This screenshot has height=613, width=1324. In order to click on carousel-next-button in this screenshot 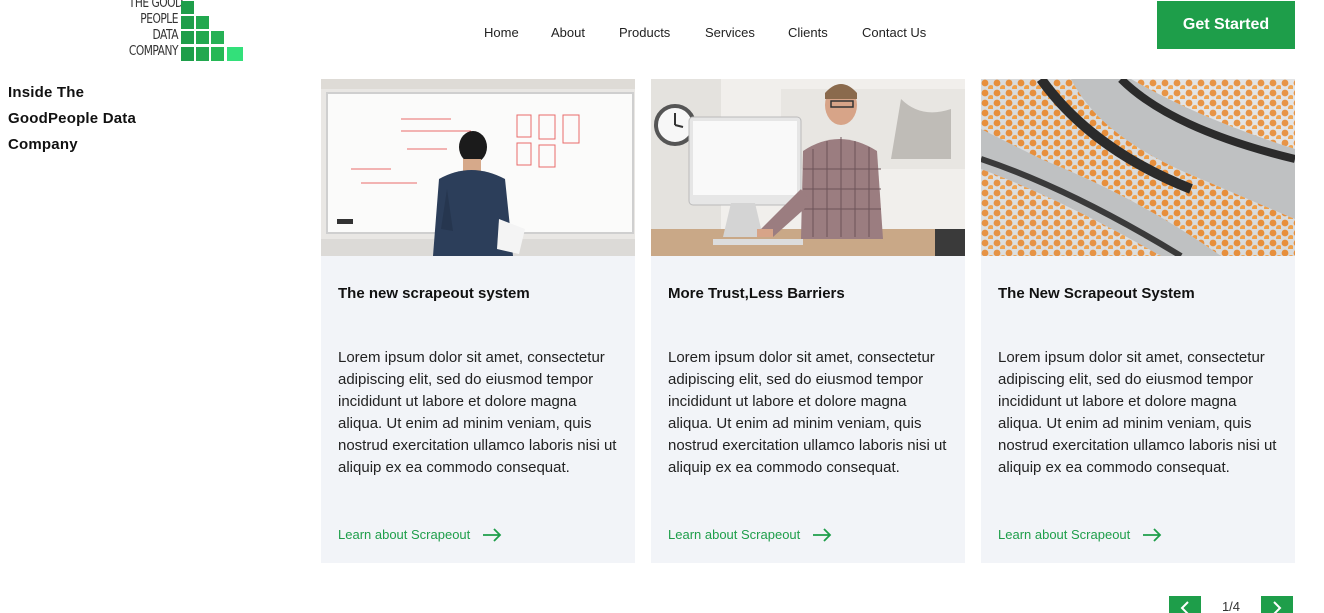, I will do `click(1277, 604)`.